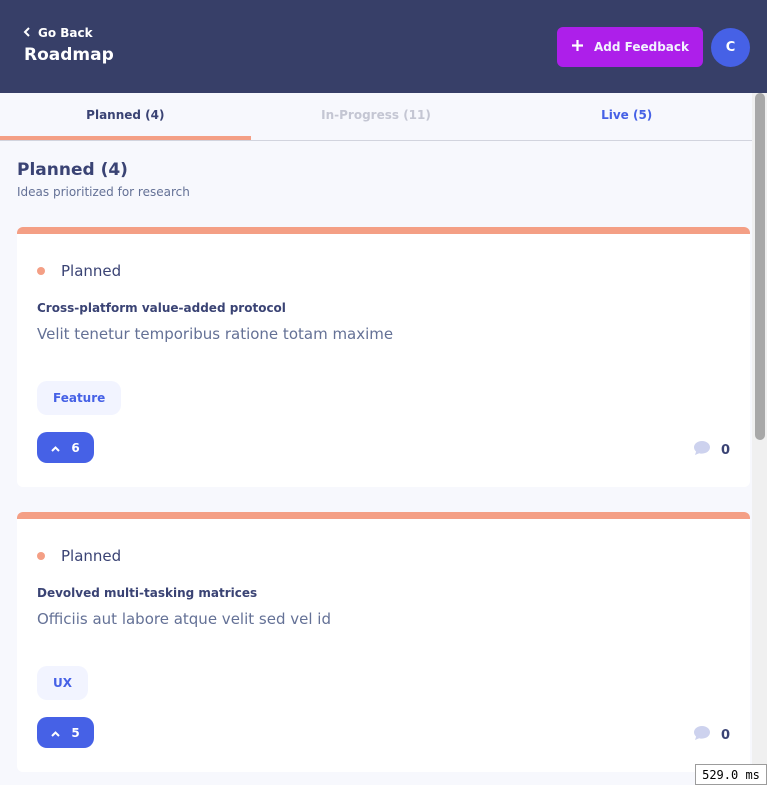 Image resolution: width=767 pixels, height=785 pixels. I want to click on app-header: Go Back Roadmap Add Feedback C, so click(383, 46).